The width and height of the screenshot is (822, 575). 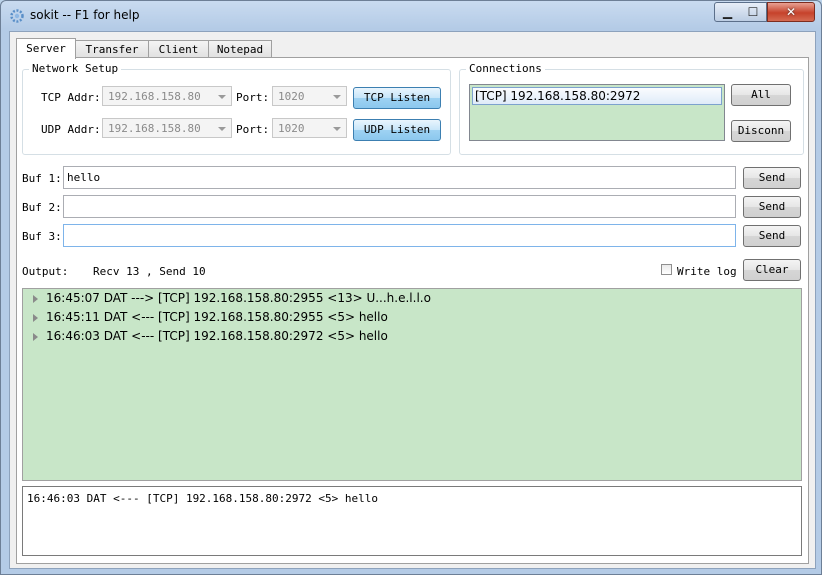 I want to click on udp-addr-value: 192.168.158.80, so click(x=154, y=128).